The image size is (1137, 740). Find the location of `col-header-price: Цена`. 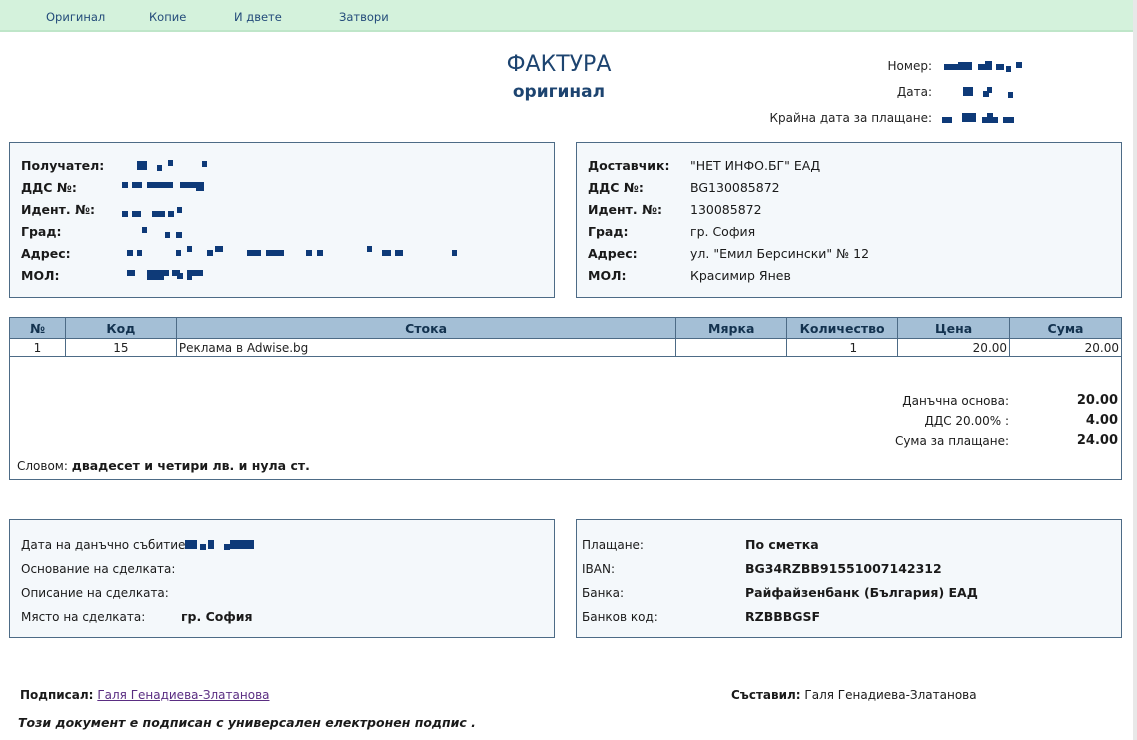

col-header-price: Цена is located at coordinates (954, 328).